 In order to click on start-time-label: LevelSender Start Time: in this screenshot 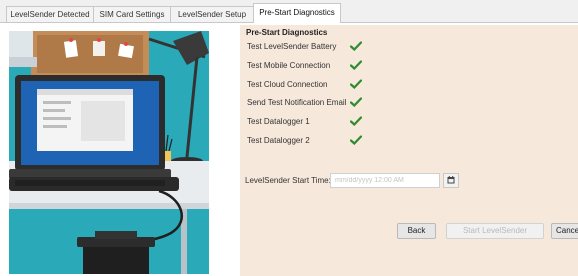, I will do `click(288, 180)`.